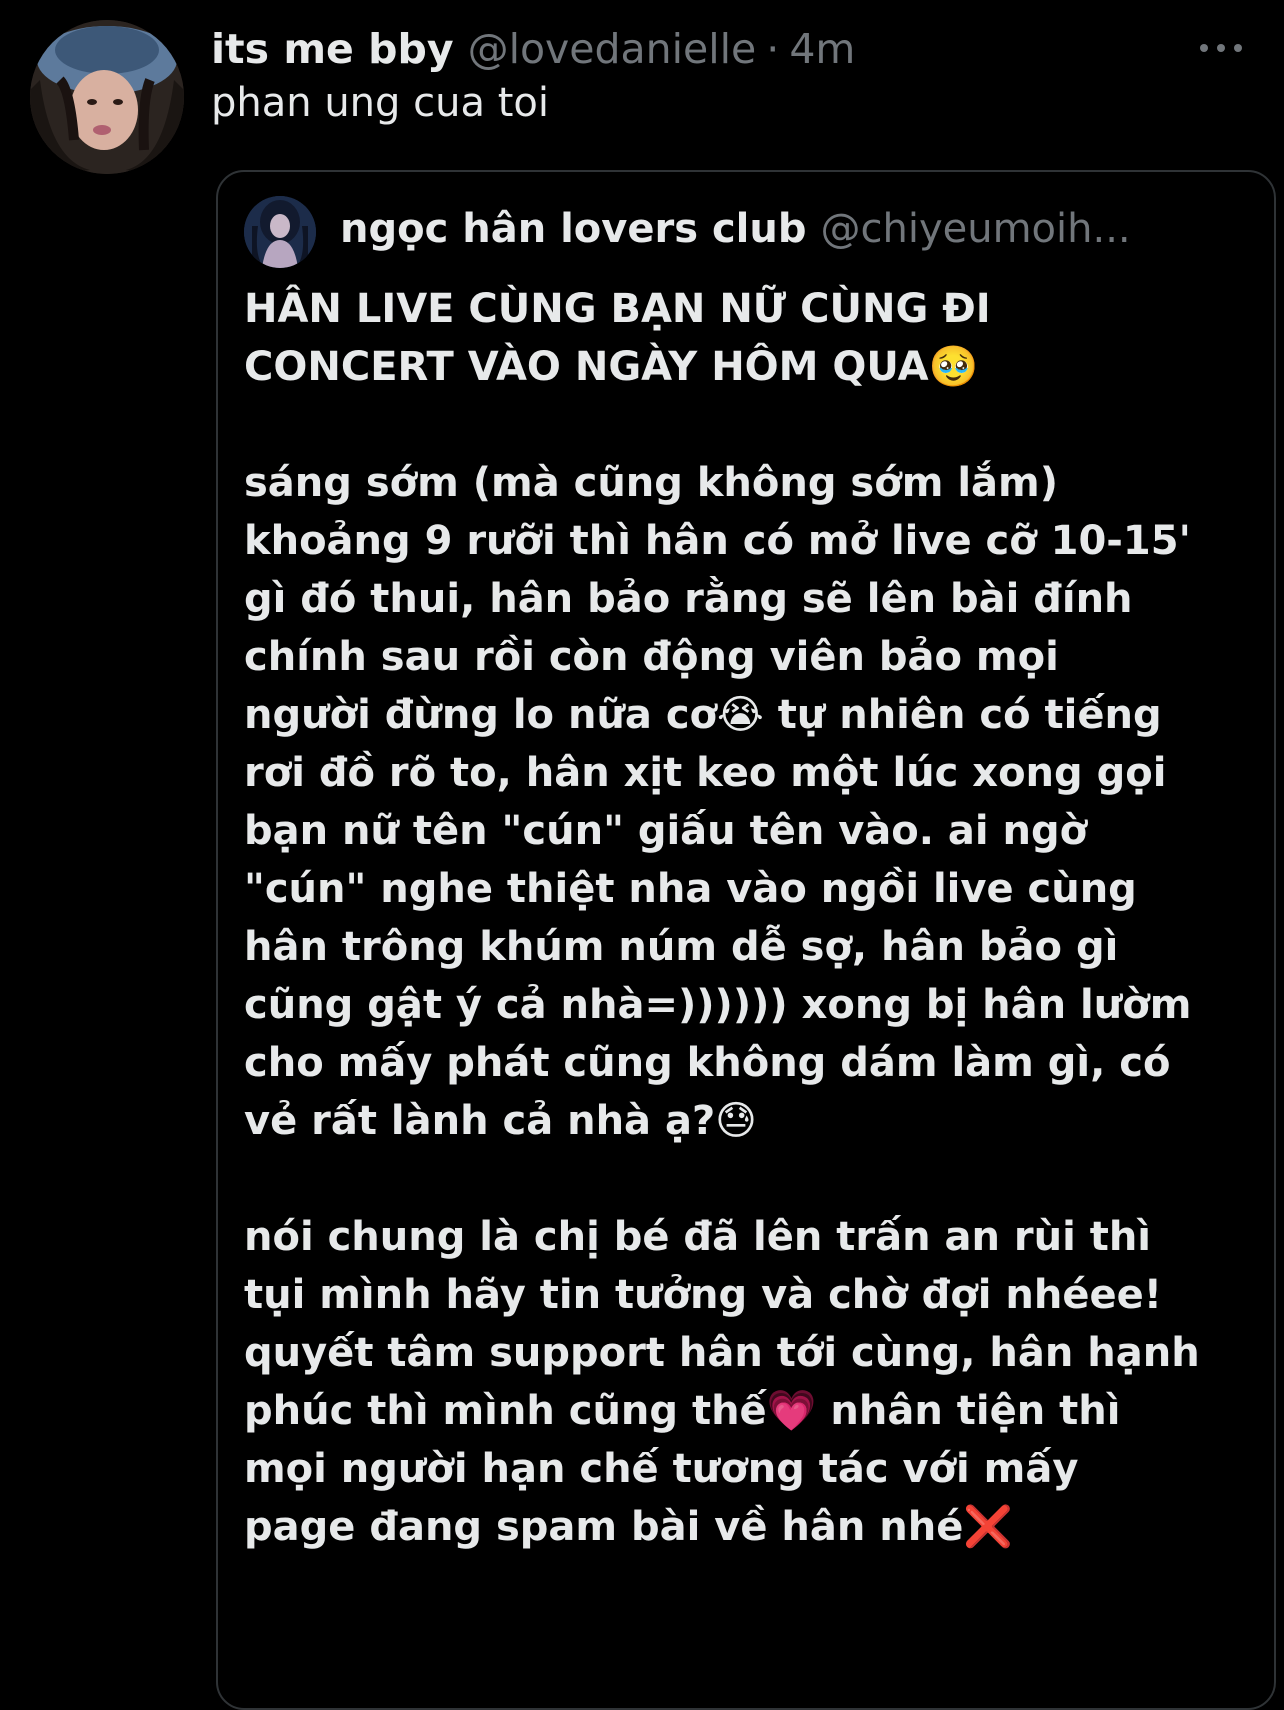 The width and height of the screenshot is (1284, 1710). I want to click on user-handle: @lovedanielle, so click(612, 49).